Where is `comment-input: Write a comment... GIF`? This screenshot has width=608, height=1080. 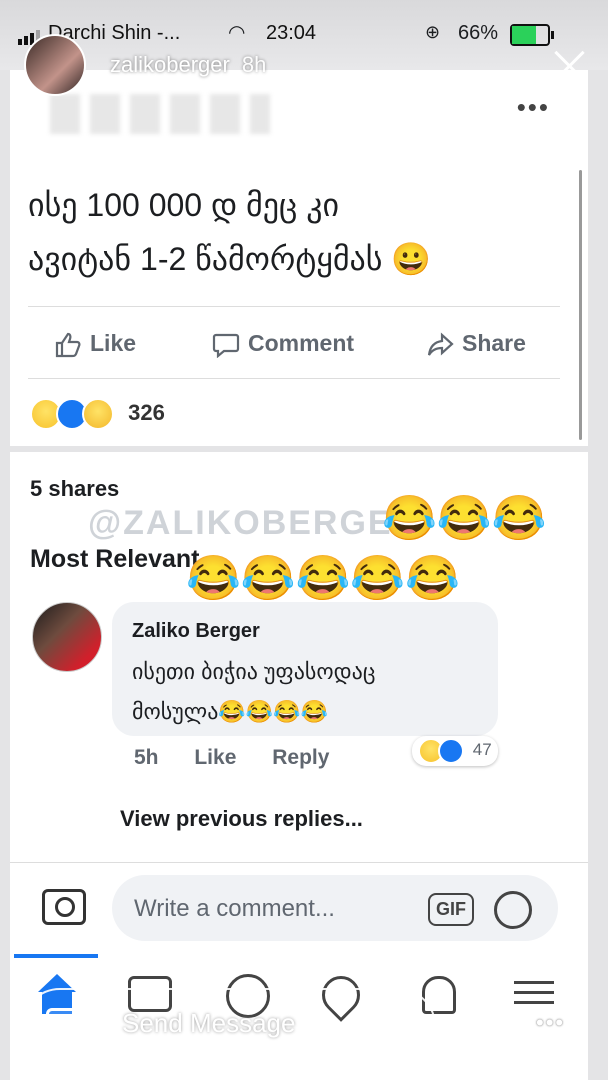
comment-input: Write a comment... GIF is located at coordinates (335, 908).